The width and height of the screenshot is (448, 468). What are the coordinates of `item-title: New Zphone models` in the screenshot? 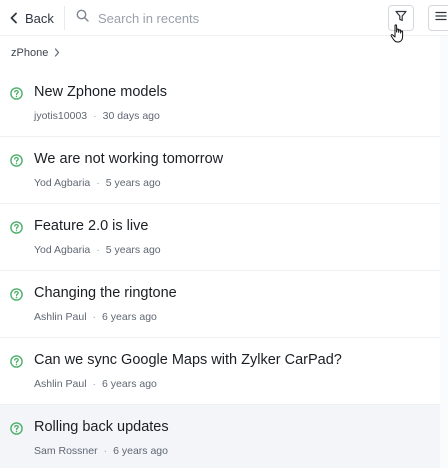 It's located at (100, 92).